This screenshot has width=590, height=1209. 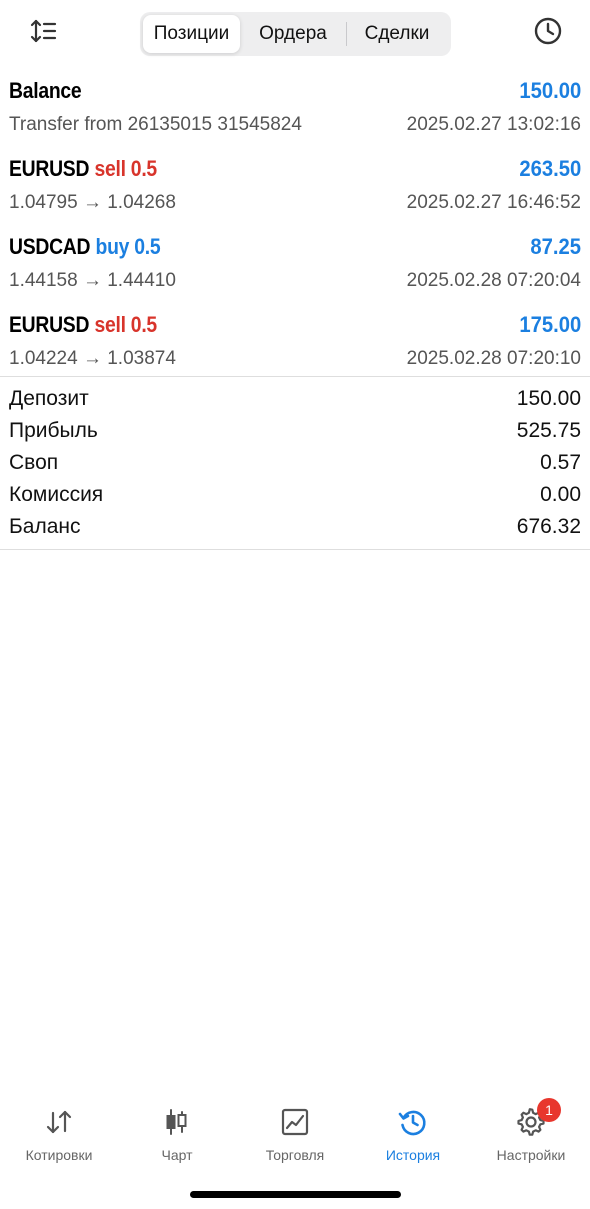 What do you see at coordinates (59, 1155) in the screenshot?
I see `tab-quotes-label: Котировки` at bounding box center [59, 1155].